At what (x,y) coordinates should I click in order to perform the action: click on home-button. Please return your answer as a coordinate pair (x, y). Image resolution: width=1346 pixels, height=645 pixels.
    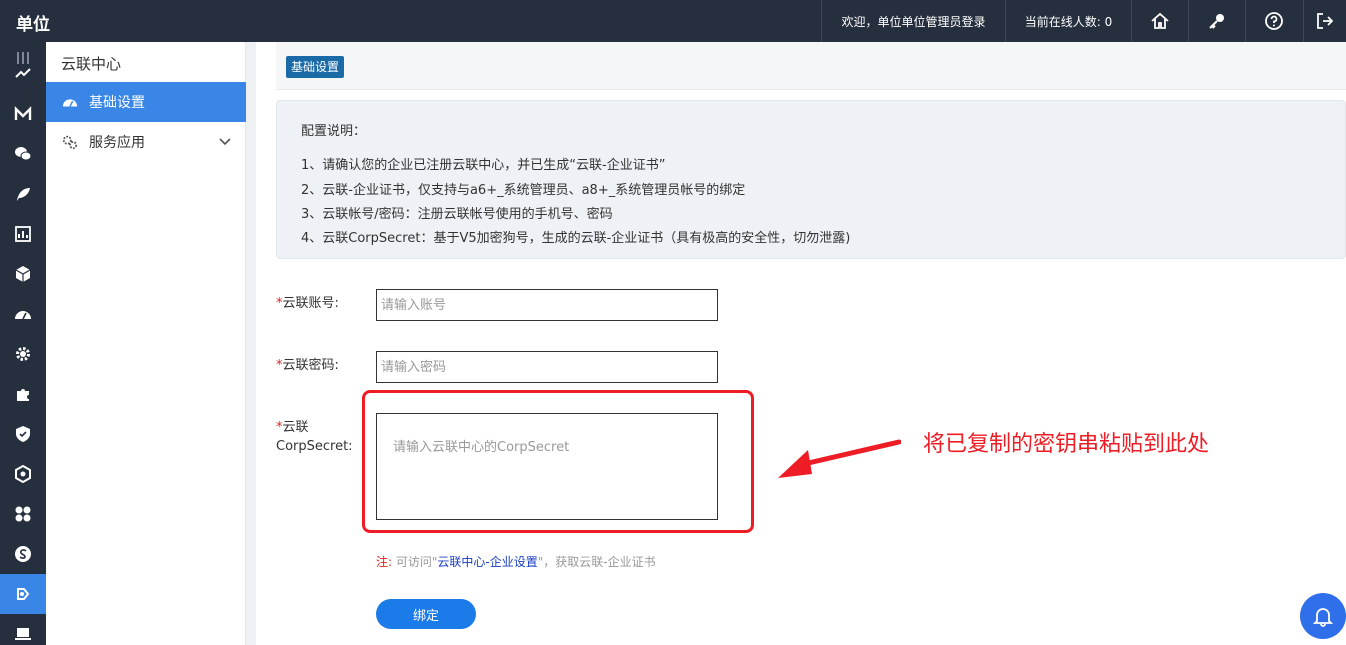
    Looking at the image, I should click on (1159, 21).